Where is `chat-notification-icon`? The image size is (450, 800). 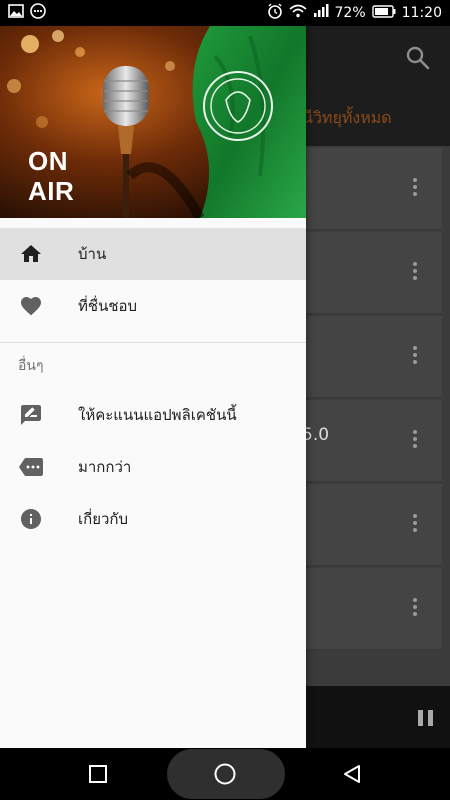
chat-notification-icon is located at coordinates (38, 13).